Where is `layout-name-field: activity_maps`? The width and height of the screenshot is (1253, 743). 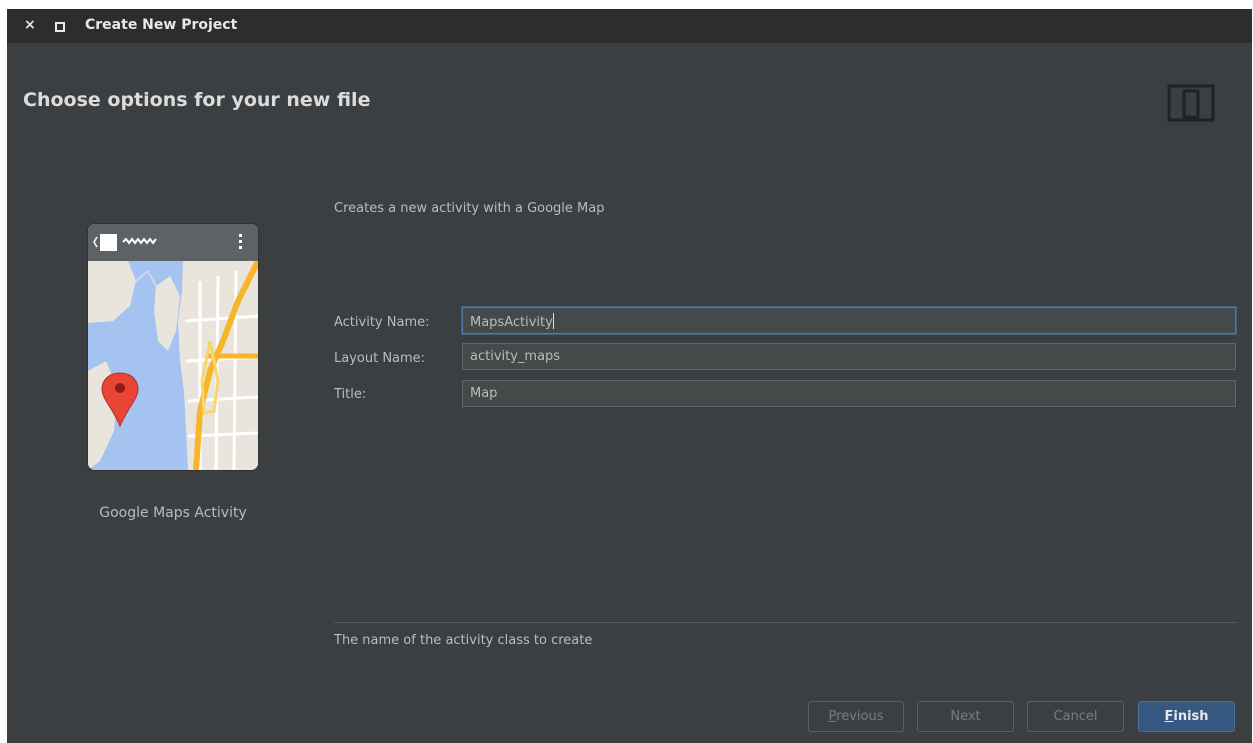 layout-name-field: activity_maps is located at coordinates (849, 356).